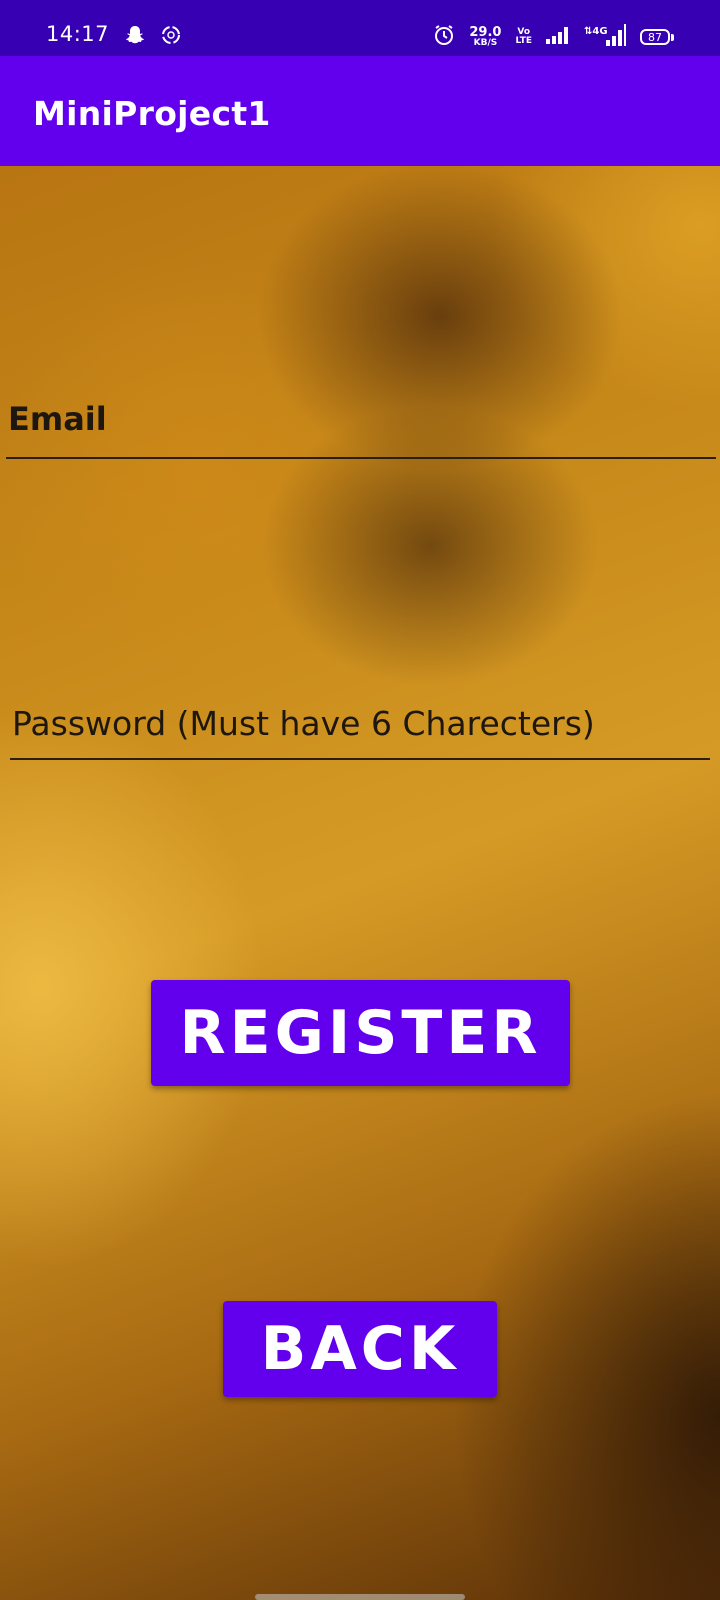 This screenshot has height=1600, width=720. What do you see at coordinates (57, 419) in the screenshot?
I see `email-input-text: Email` at bounding box center [57, 419].